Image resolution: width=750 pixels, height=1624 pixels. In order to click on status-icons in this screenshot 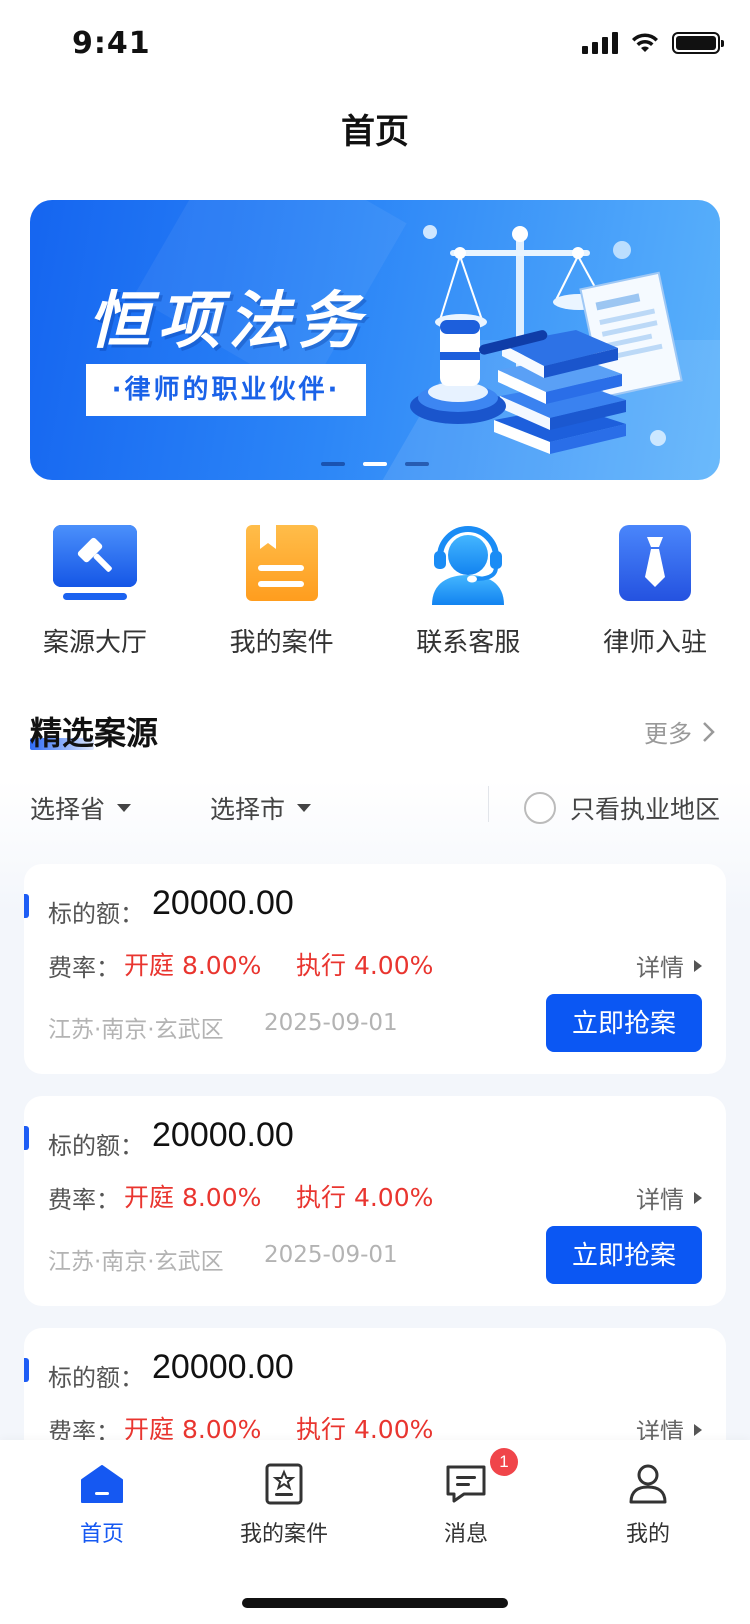, I will do `click(653, 43)`.